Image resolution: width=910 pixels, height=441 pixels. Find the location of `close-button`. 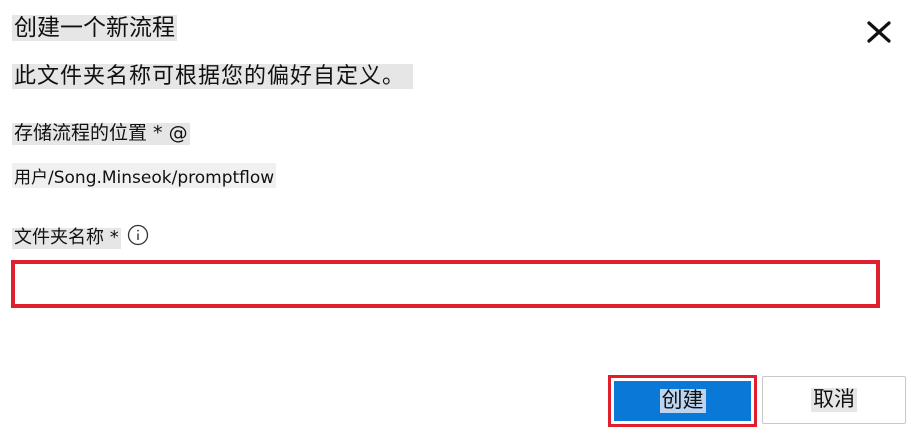

close-button is located at coordinates (879, 32).